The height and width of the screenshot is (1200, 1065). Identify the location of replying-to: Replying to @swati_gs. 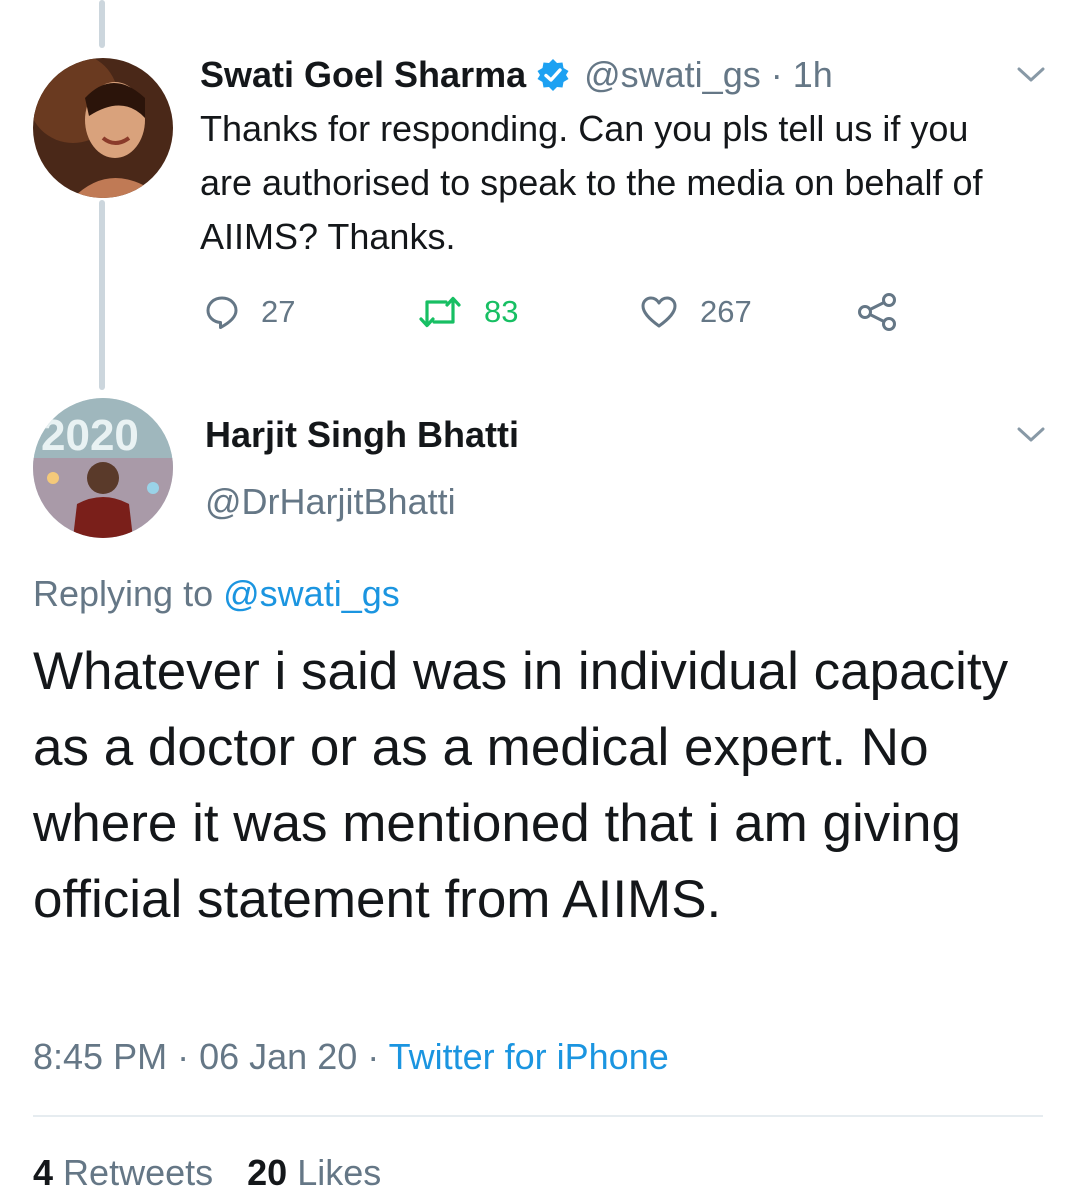
(216, 594).